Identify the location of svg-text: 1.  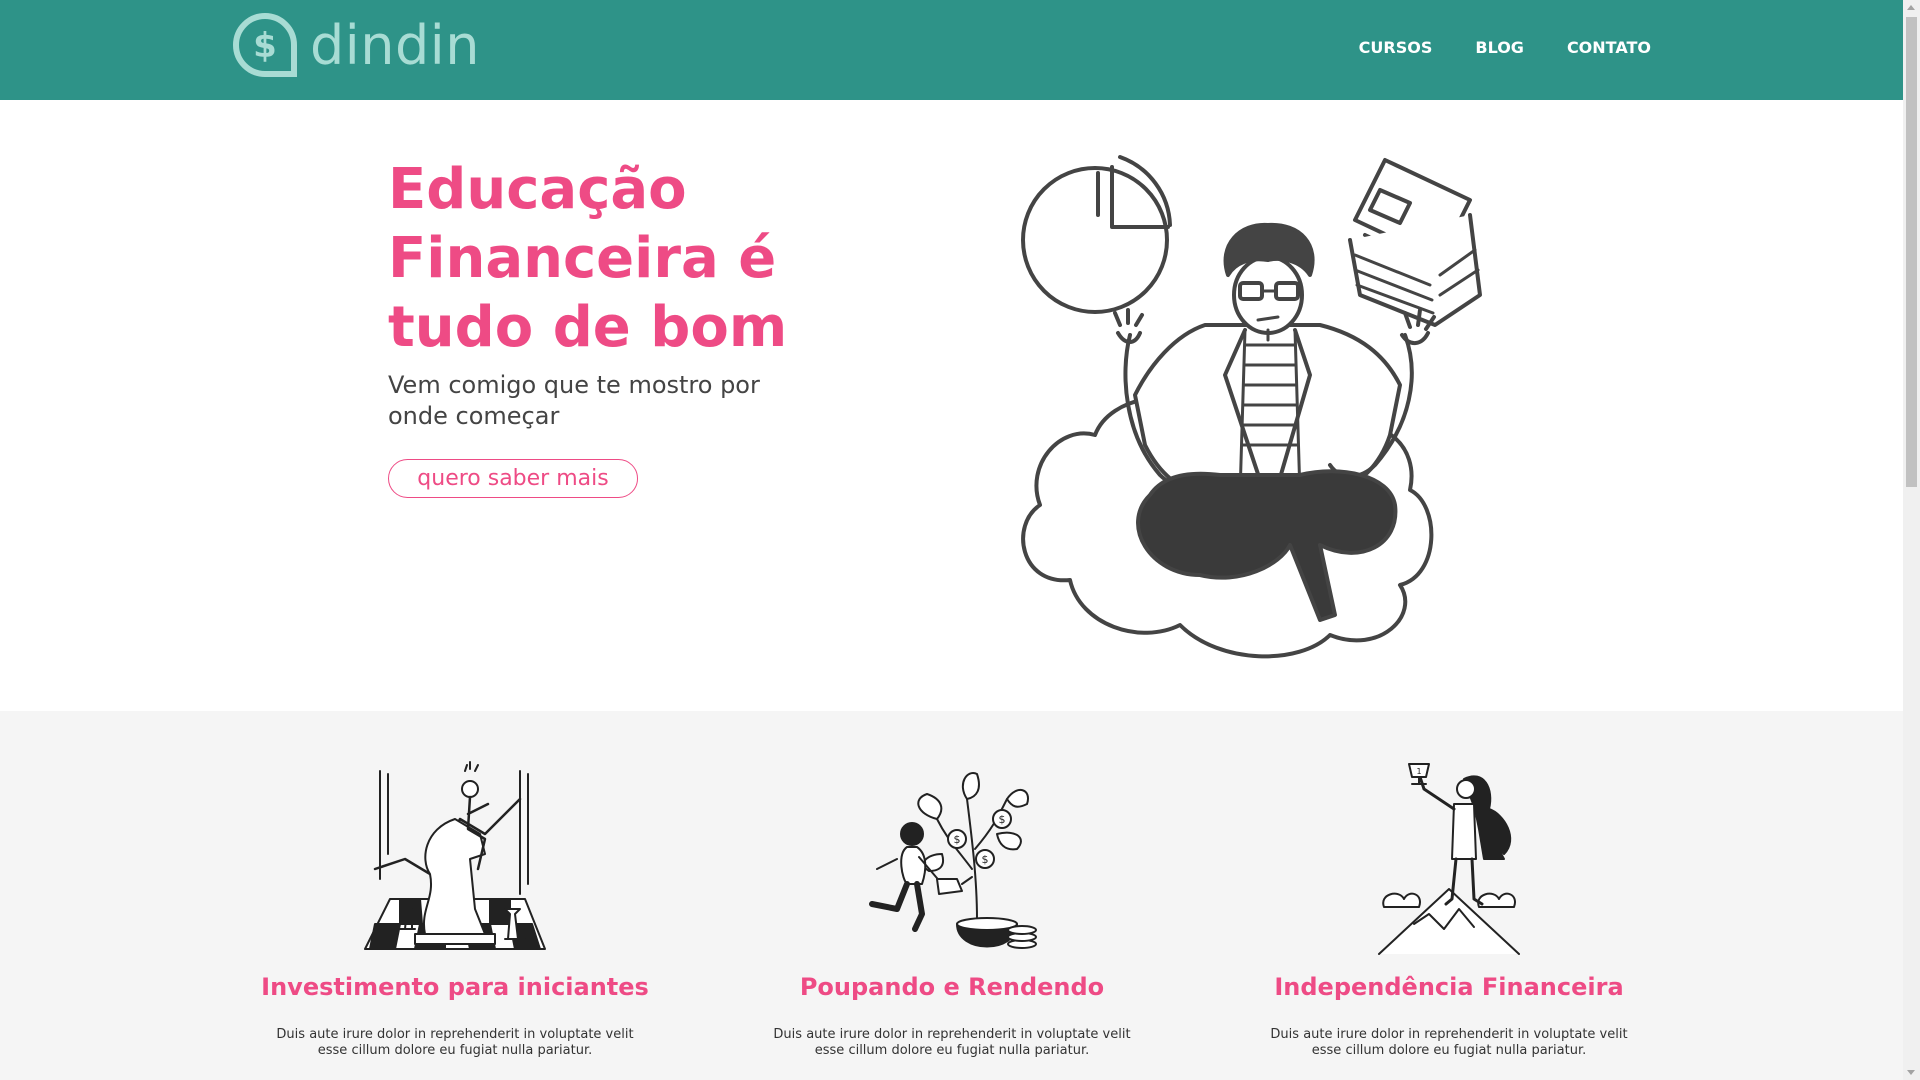
(1418, 771).